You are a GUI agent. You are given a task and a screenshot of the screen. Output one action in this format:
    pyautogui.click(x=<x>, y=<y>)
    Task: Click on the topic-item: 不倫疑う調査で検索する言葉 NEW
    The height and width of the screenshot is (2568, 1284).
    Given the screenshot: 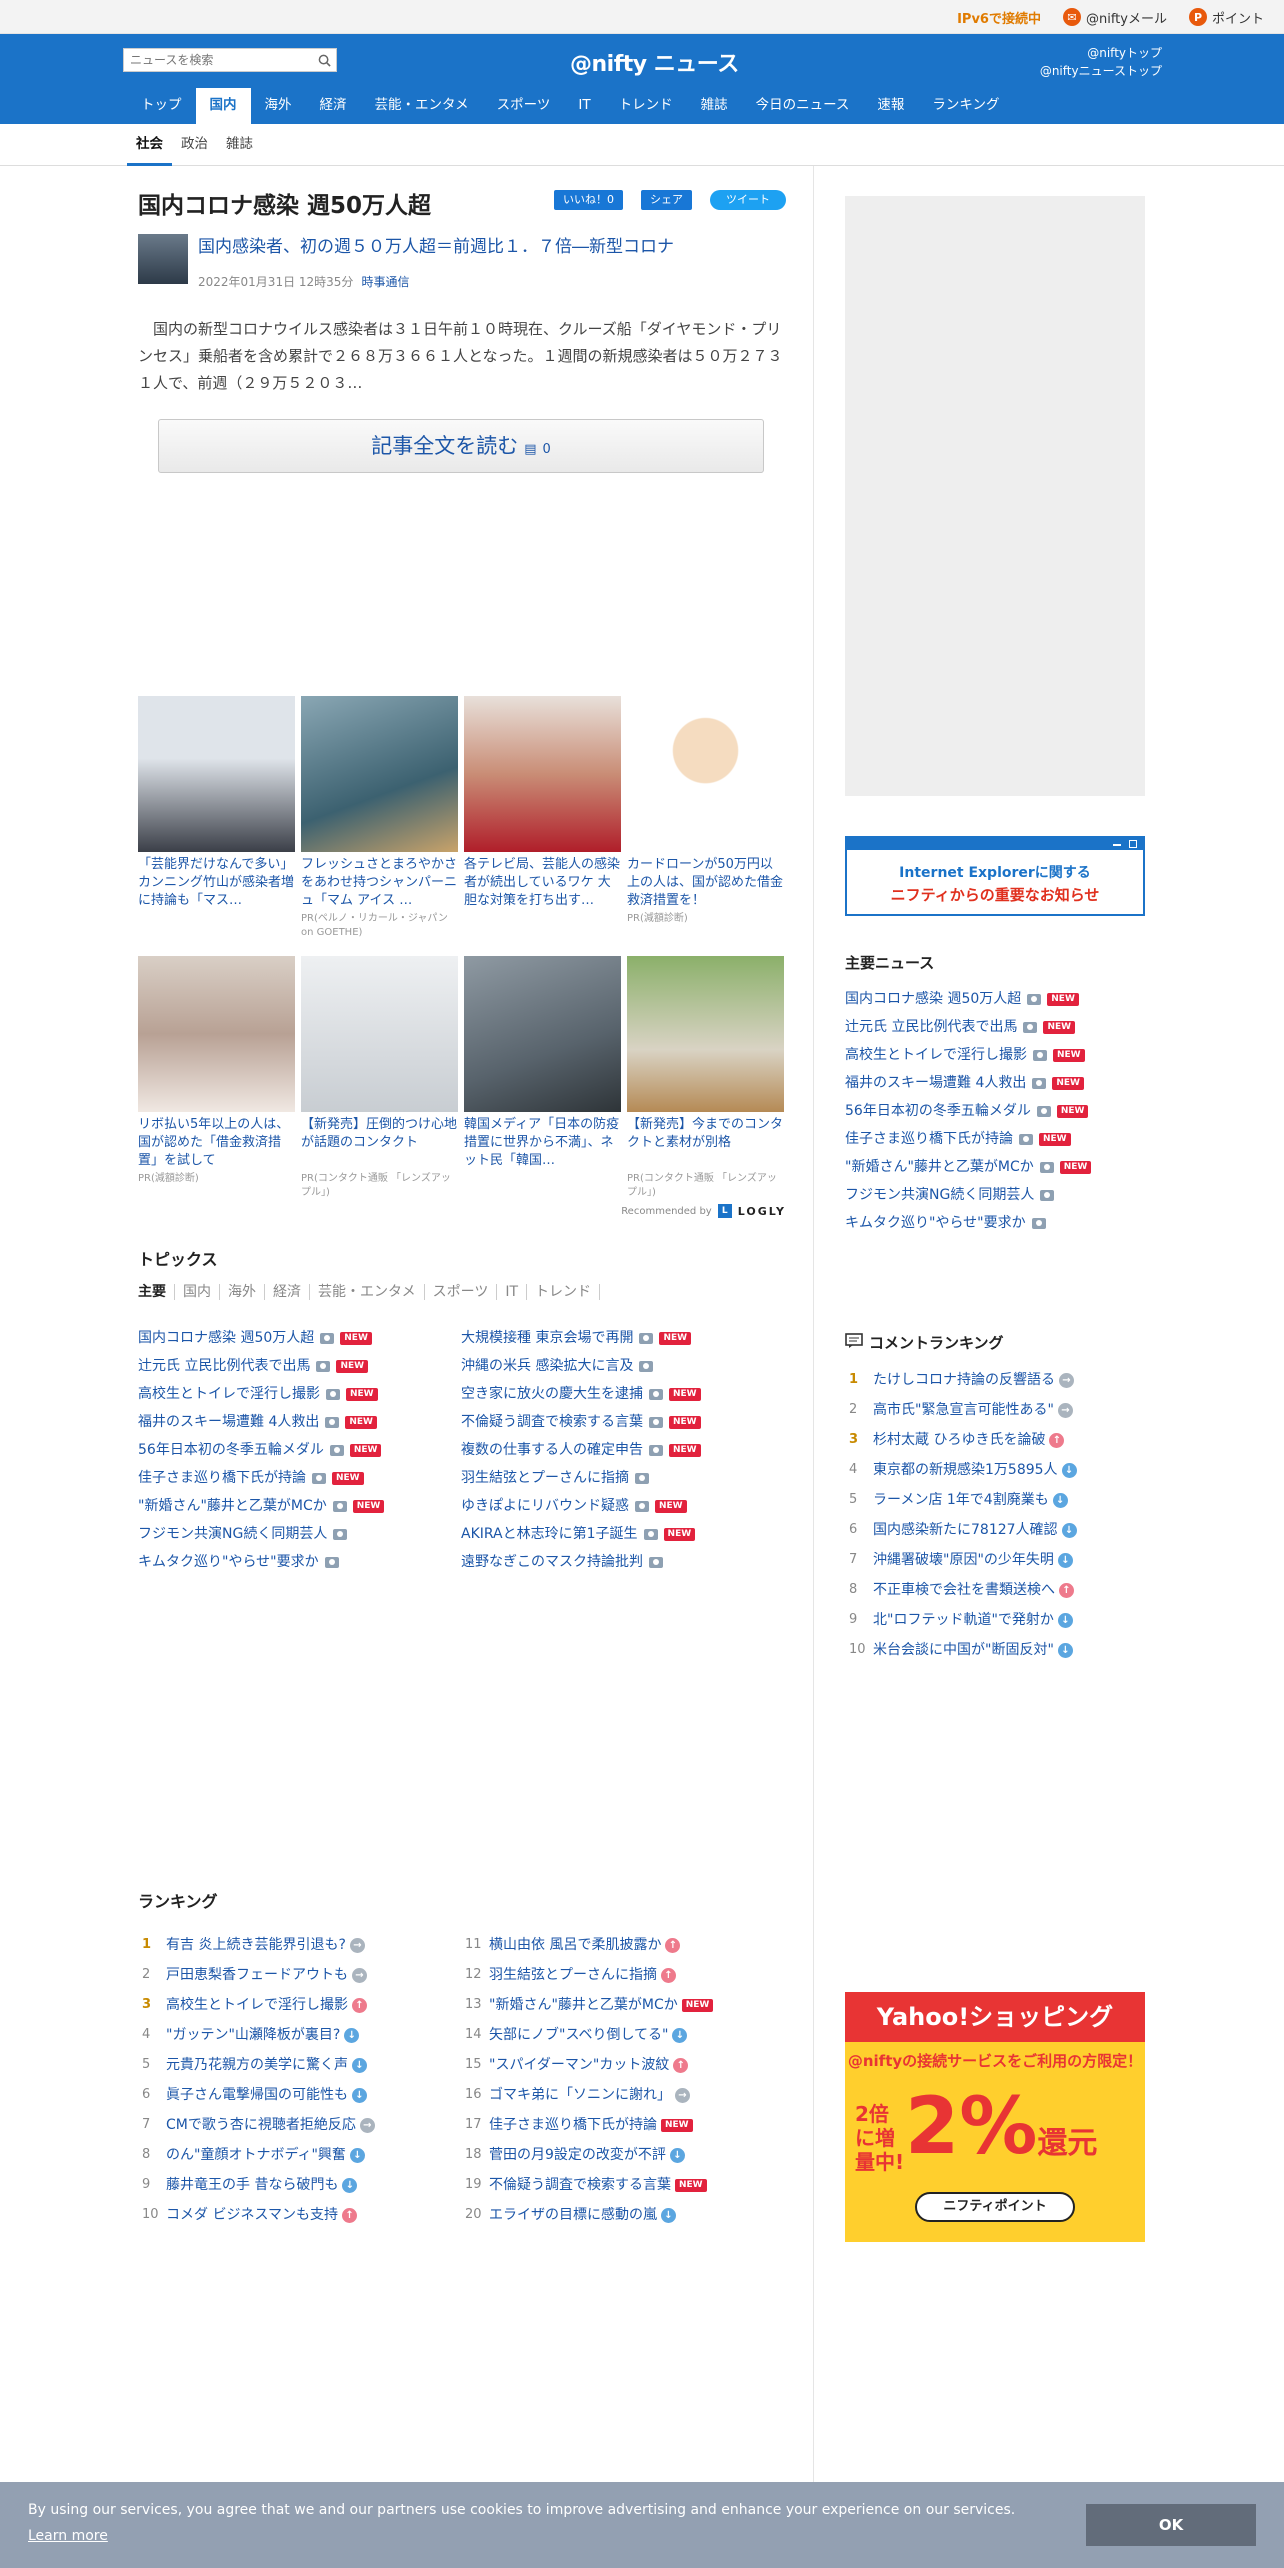 What is the action you would take?
    pyautogui.click(x=622, y=1422)
    